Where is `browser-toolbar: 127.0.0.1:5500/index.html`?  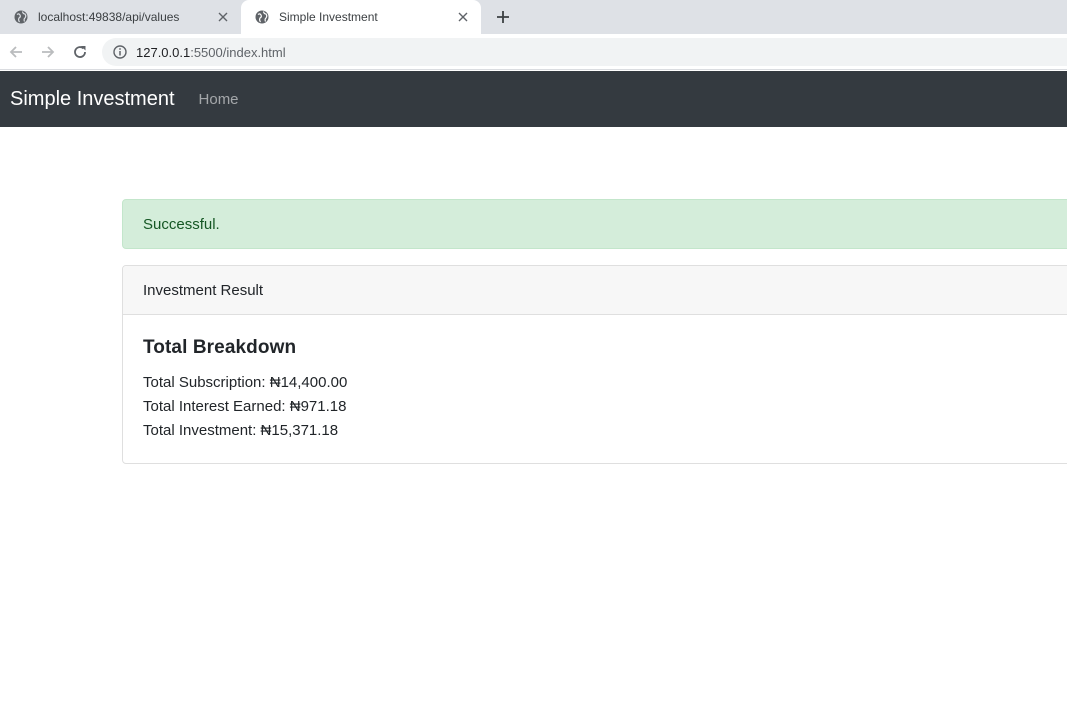
browser-toolbar: 127.0.0.1:5500/index.html is located at coordinates (533, 52).